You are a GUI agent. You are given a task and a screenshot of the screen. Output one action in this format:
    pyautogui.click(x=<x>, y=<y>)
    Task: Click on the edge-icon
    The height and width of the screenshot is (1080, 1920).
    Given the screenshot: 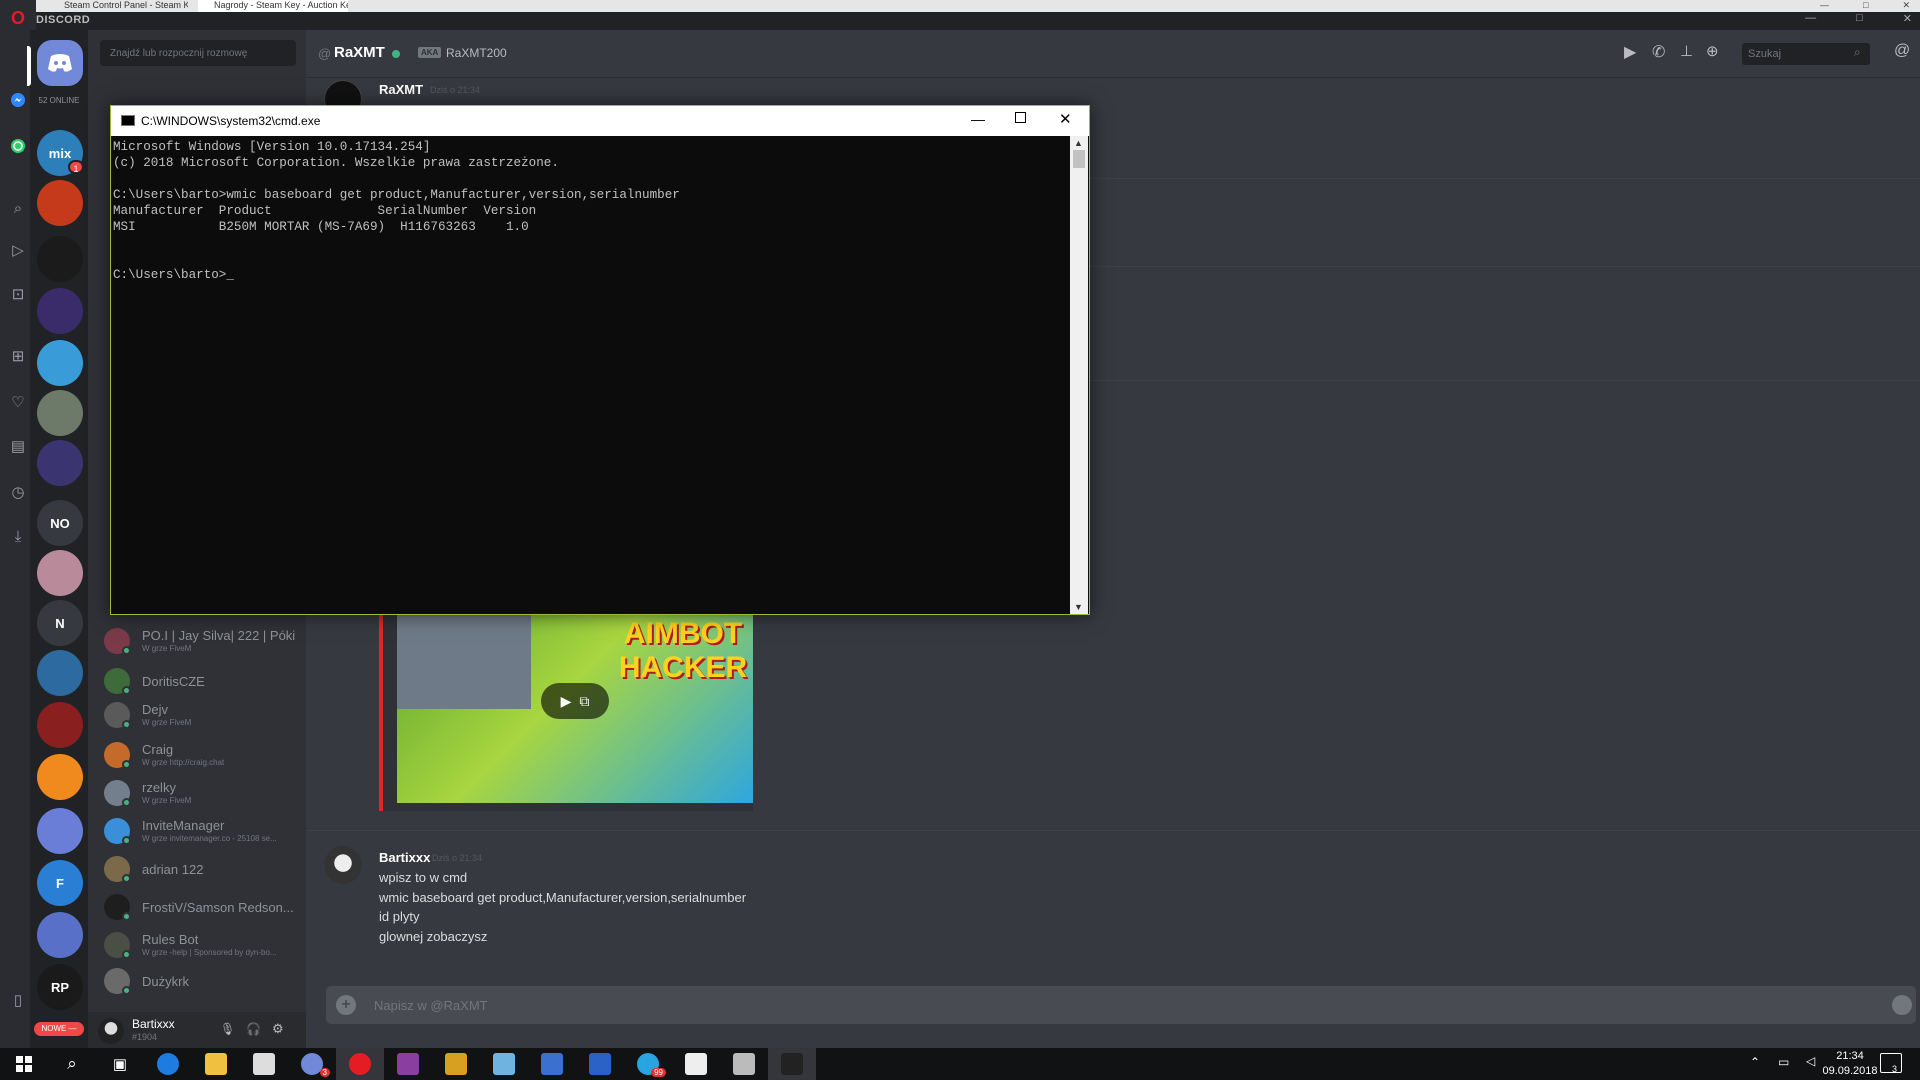 What is the action you would take?
    pyautogui.click(x=168, y=1064)
    